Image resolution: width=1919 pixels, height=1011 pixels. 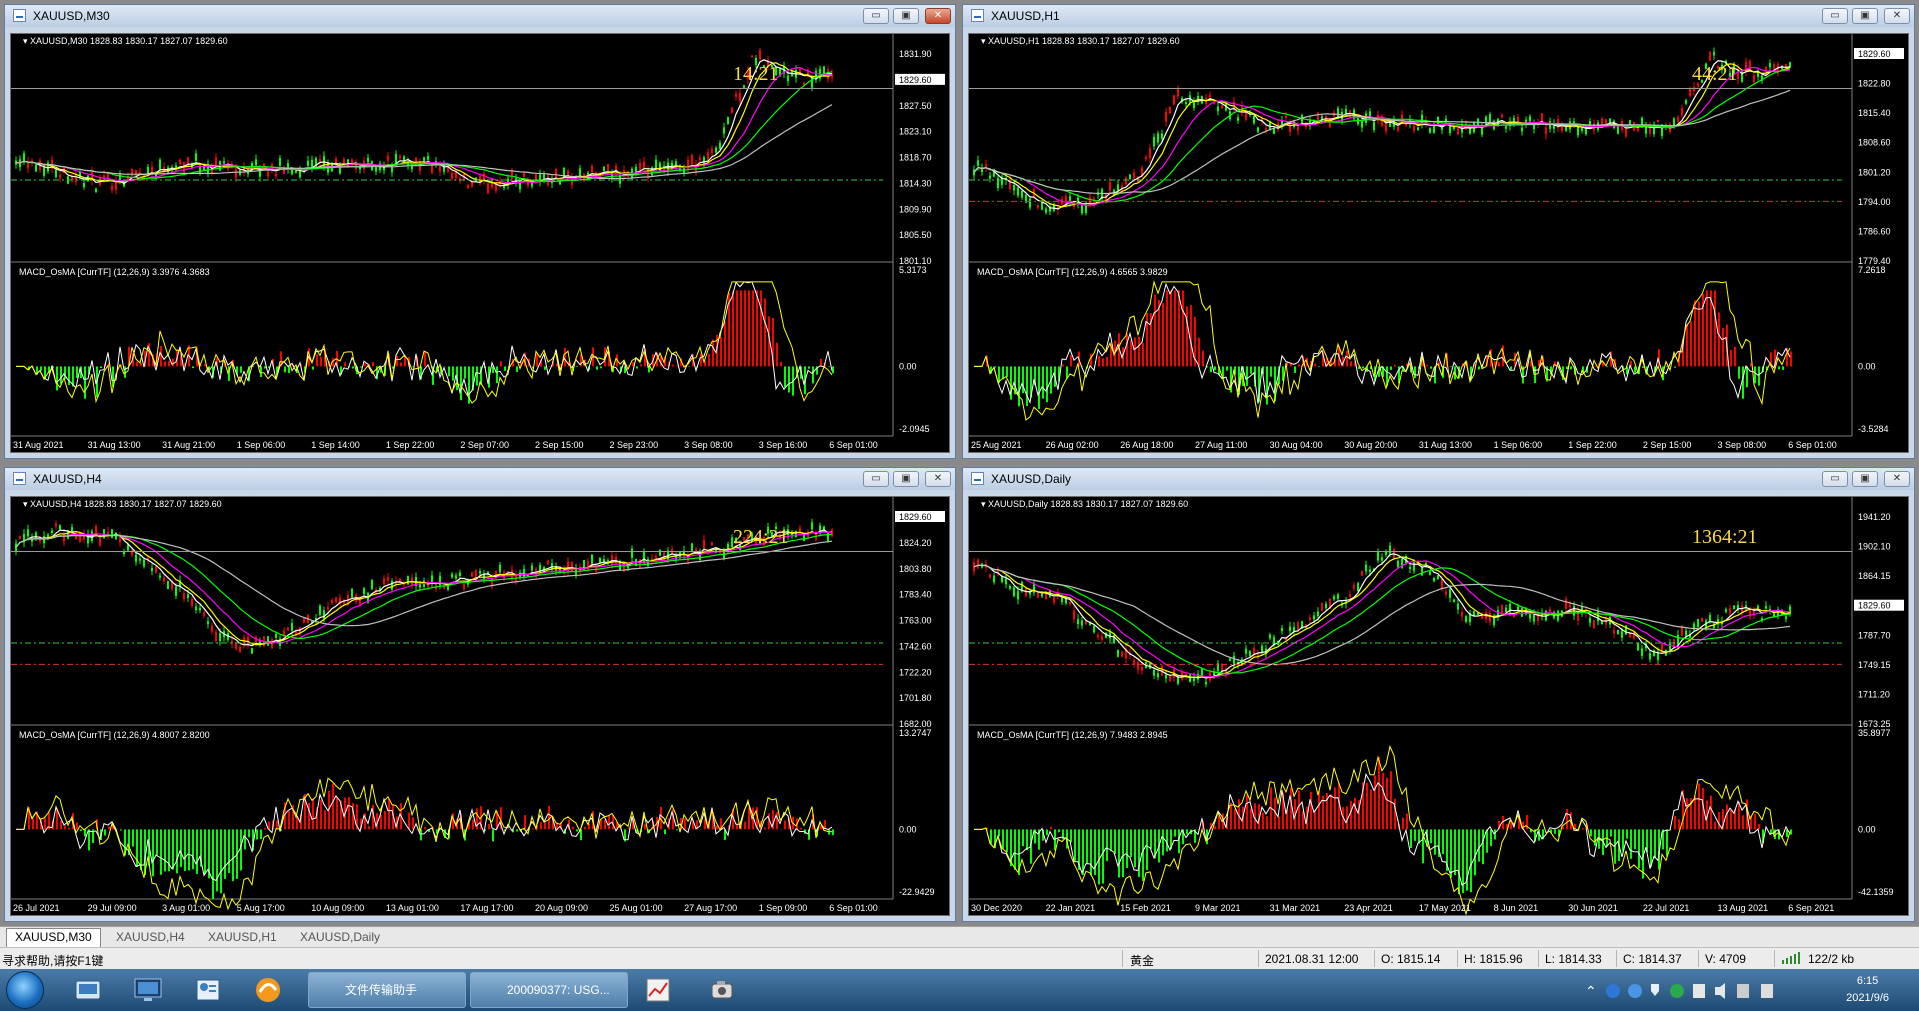 What do you see at coordinates (1411, 959) in the screenshot?
I see `status-open: O: 1815.14` at bounding box center [1411, 959].